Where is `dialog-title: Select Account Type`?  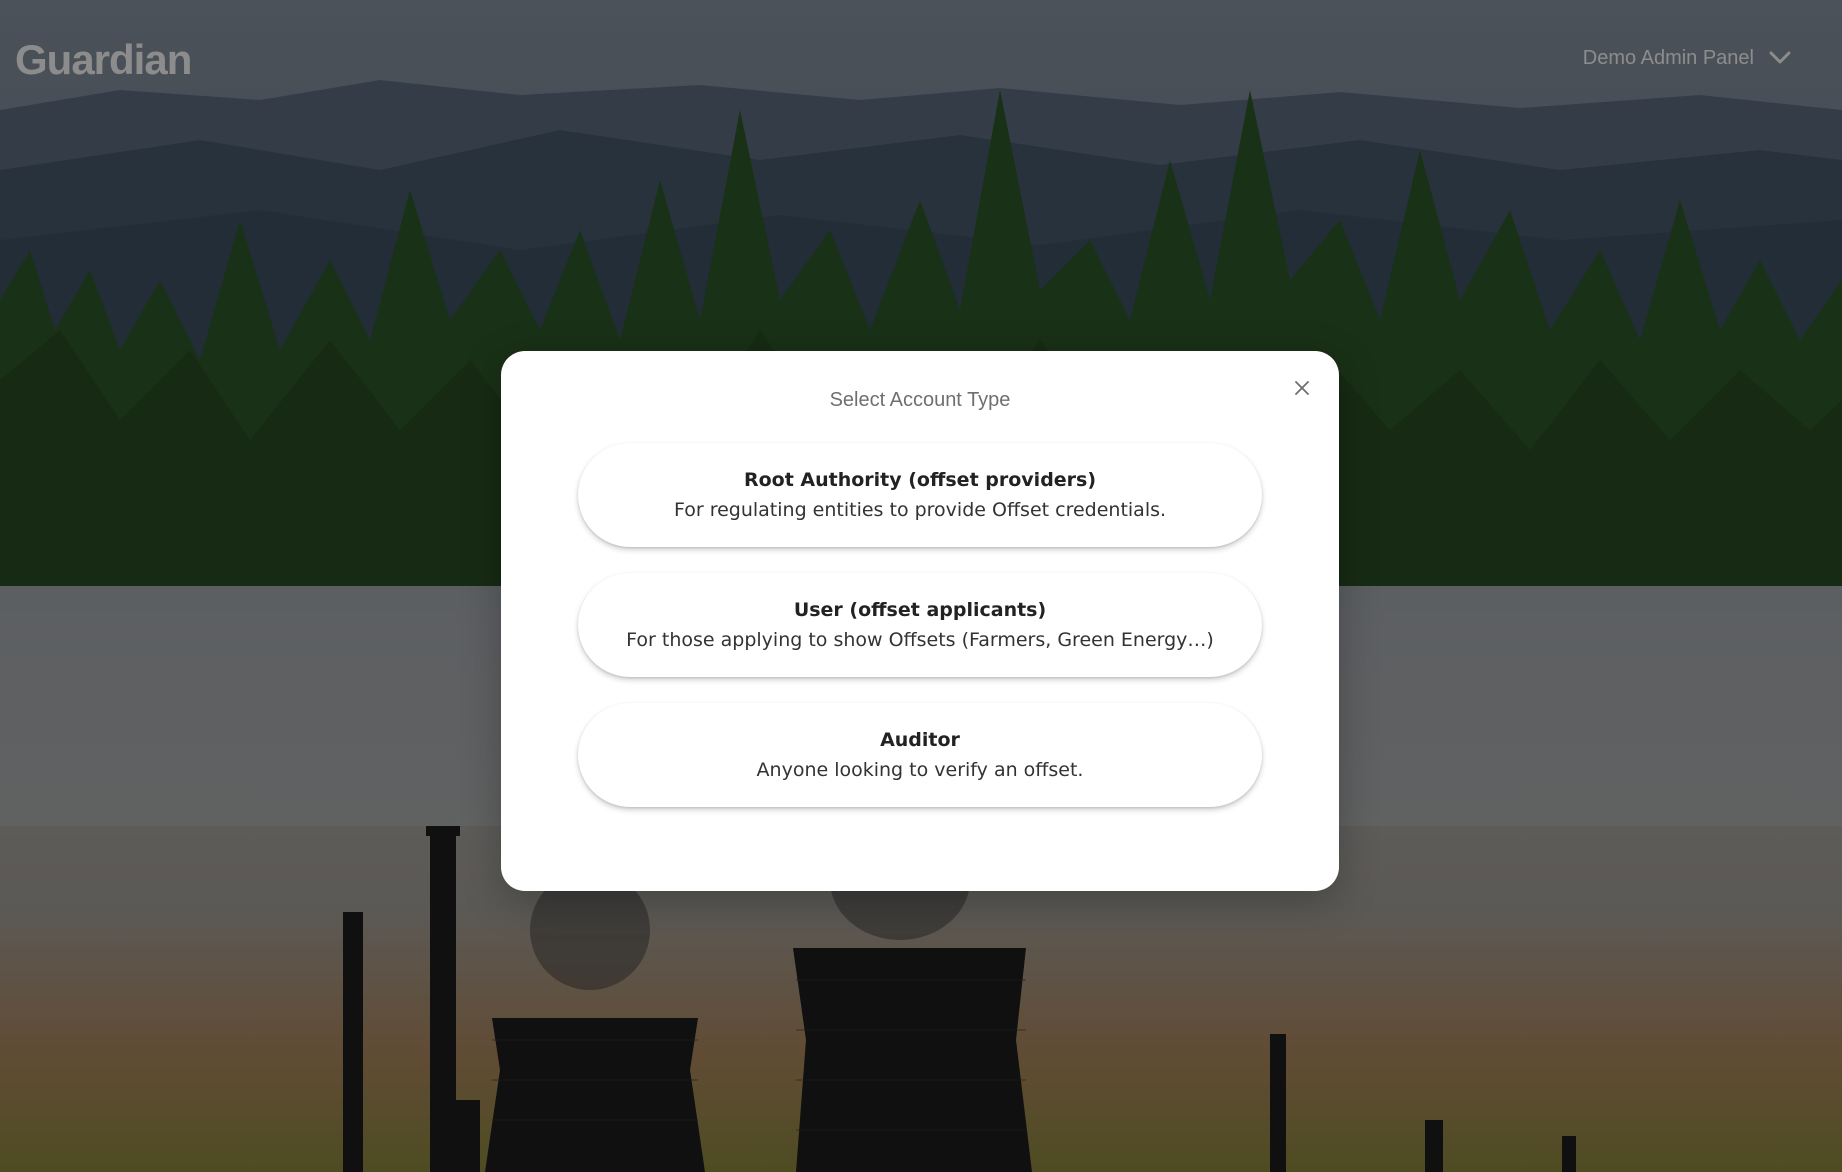
dialog-title: Select Account Type is located at coordinates (920, 400).